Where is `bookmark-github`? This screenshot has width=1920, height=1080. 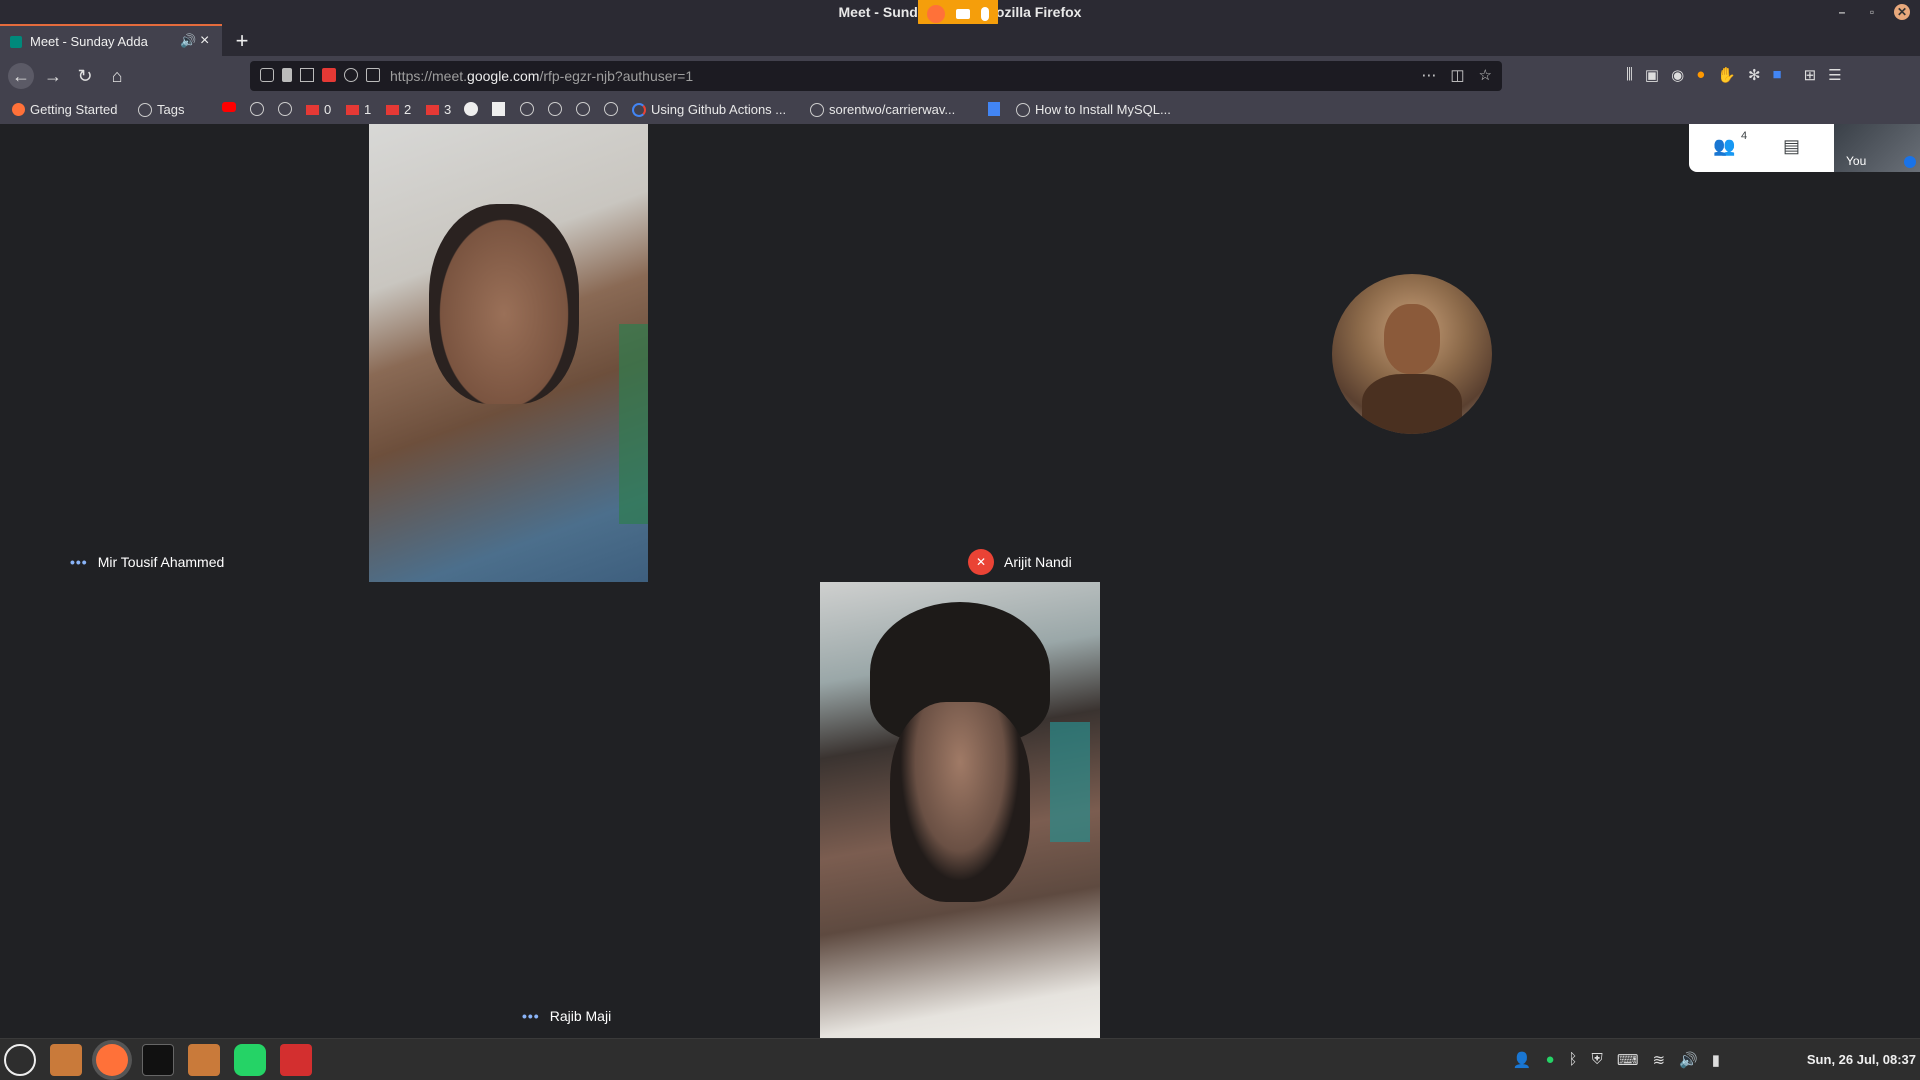 bookmark-github is located at coordinates (471, 109).